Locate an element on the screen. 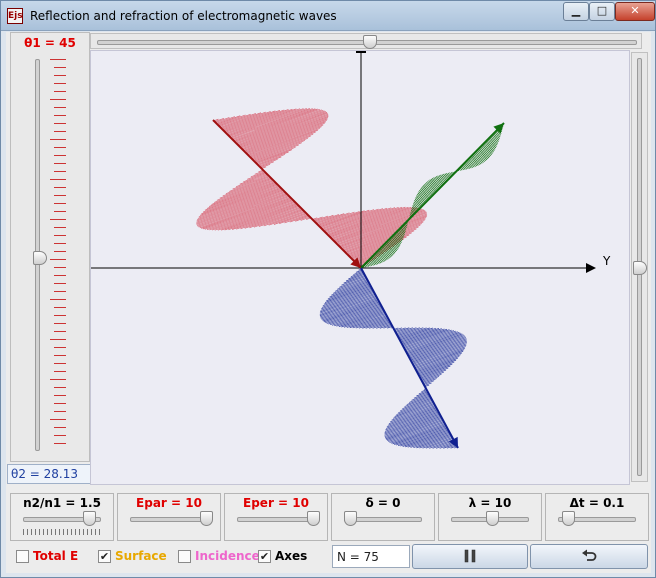  y-axis-arrow is located at coordinates (591, 268).